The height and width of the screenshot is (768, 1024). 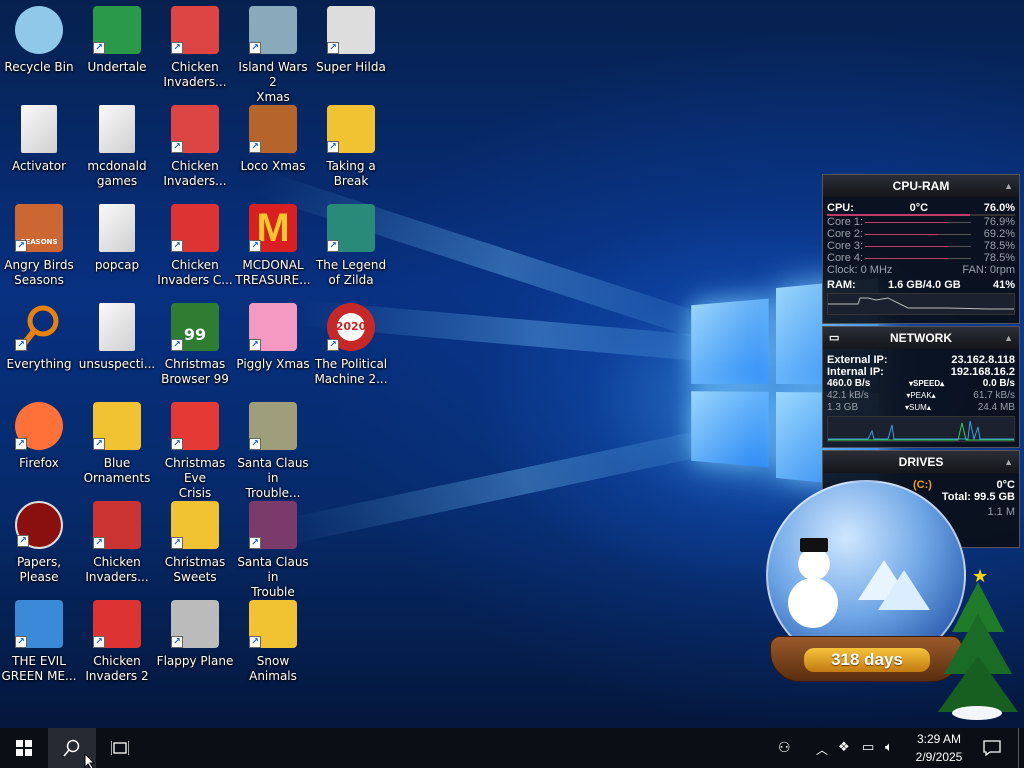 I want to click on desktop-icon-label: Angry Birds Seasons, so click(x=39, y=272).